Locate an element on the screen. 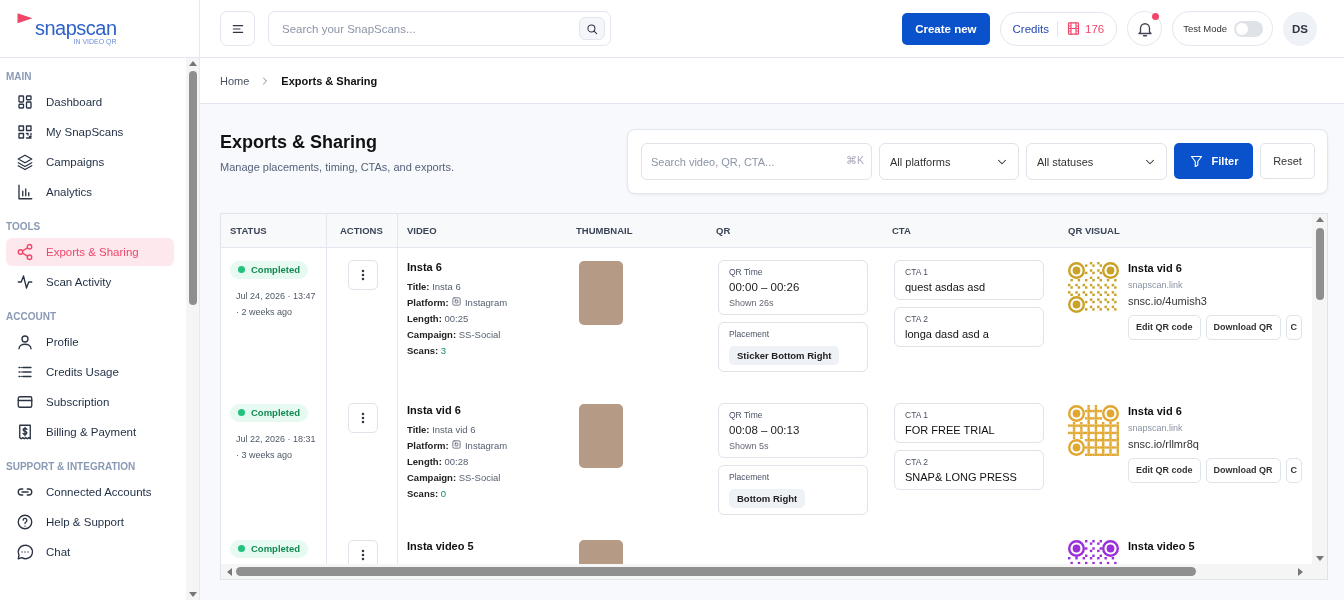 Image resolution: width=1344 pixels, height=600 pixels. qr-code-icon is located at coordinates (25, 132).